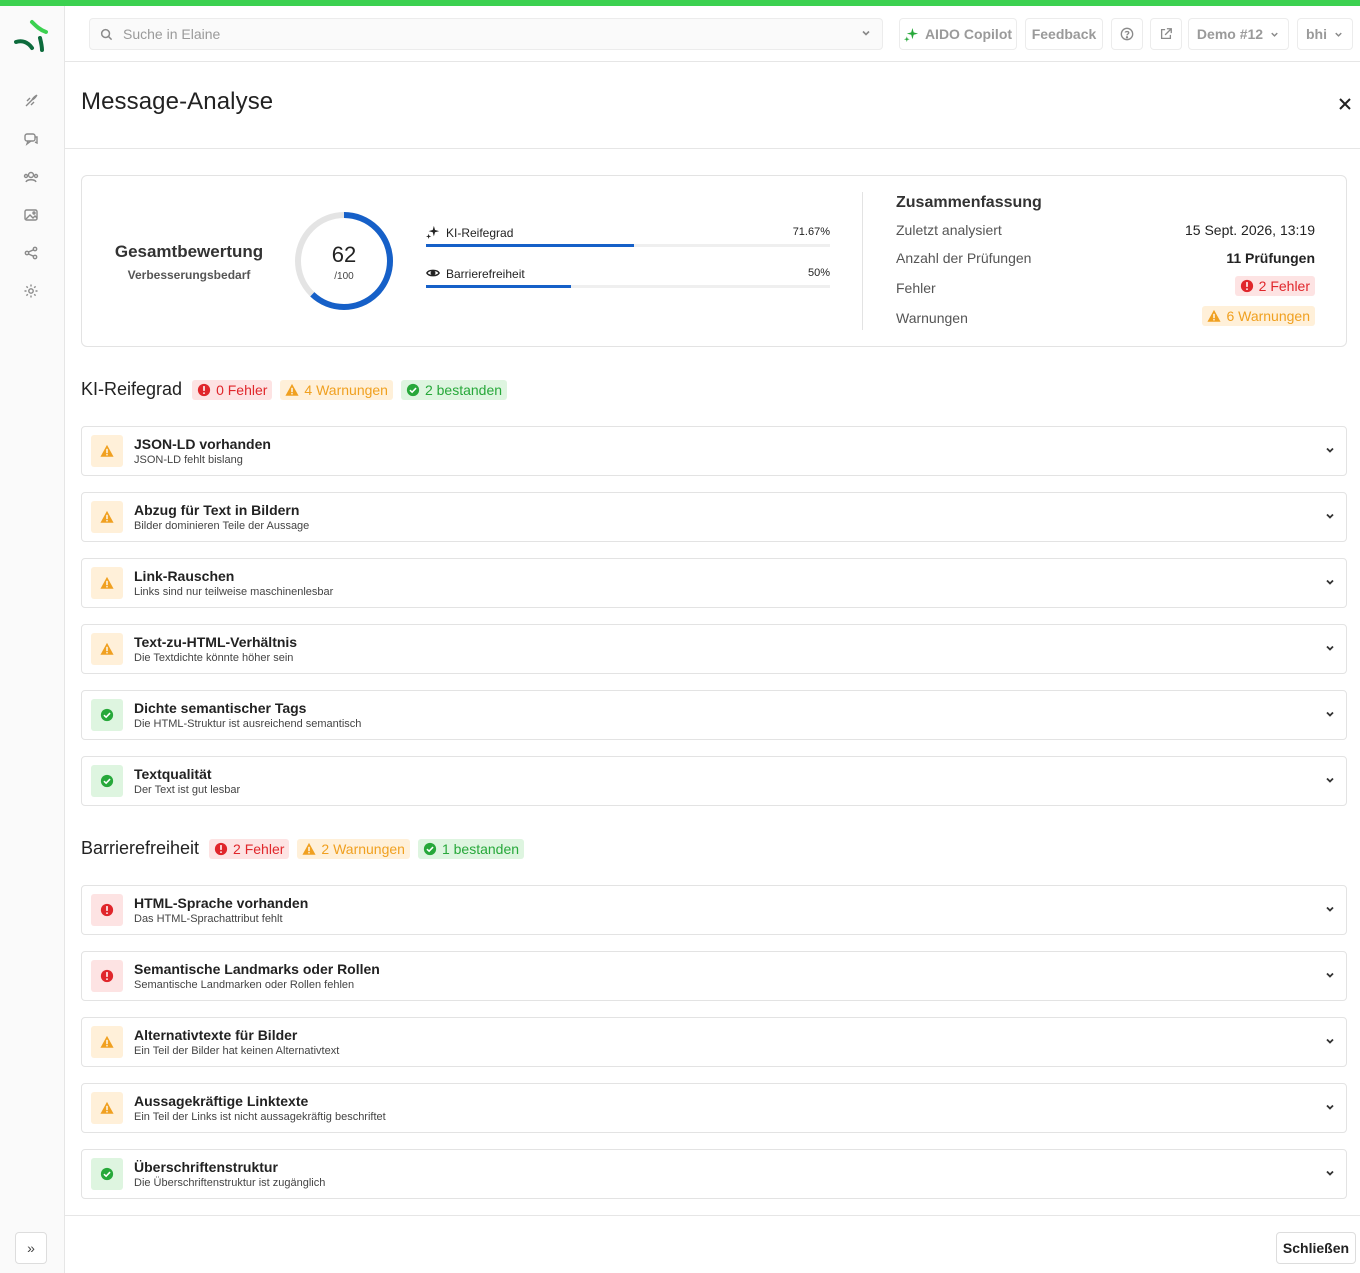 Image resolution: width=1360 pixels, height=1273 pixels. I want to click on warning-count-label: 2 Warnungen, so click(363, 848).